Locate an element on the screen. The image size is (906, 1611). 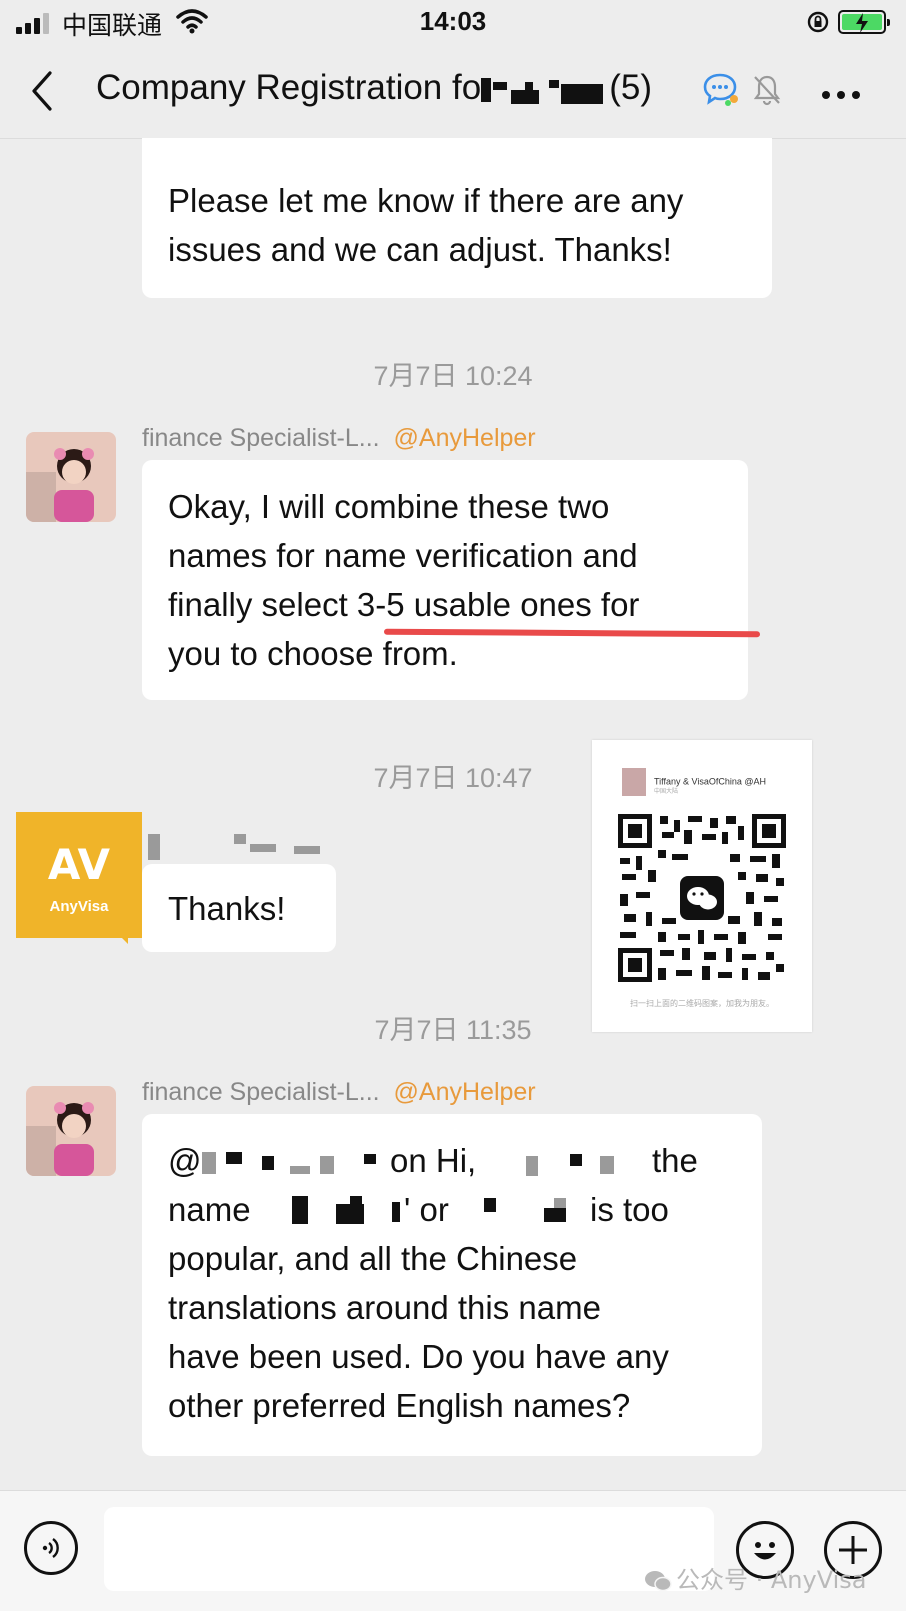
chat-header: Company Registration fo (5) is located at coordinates (453, 92).